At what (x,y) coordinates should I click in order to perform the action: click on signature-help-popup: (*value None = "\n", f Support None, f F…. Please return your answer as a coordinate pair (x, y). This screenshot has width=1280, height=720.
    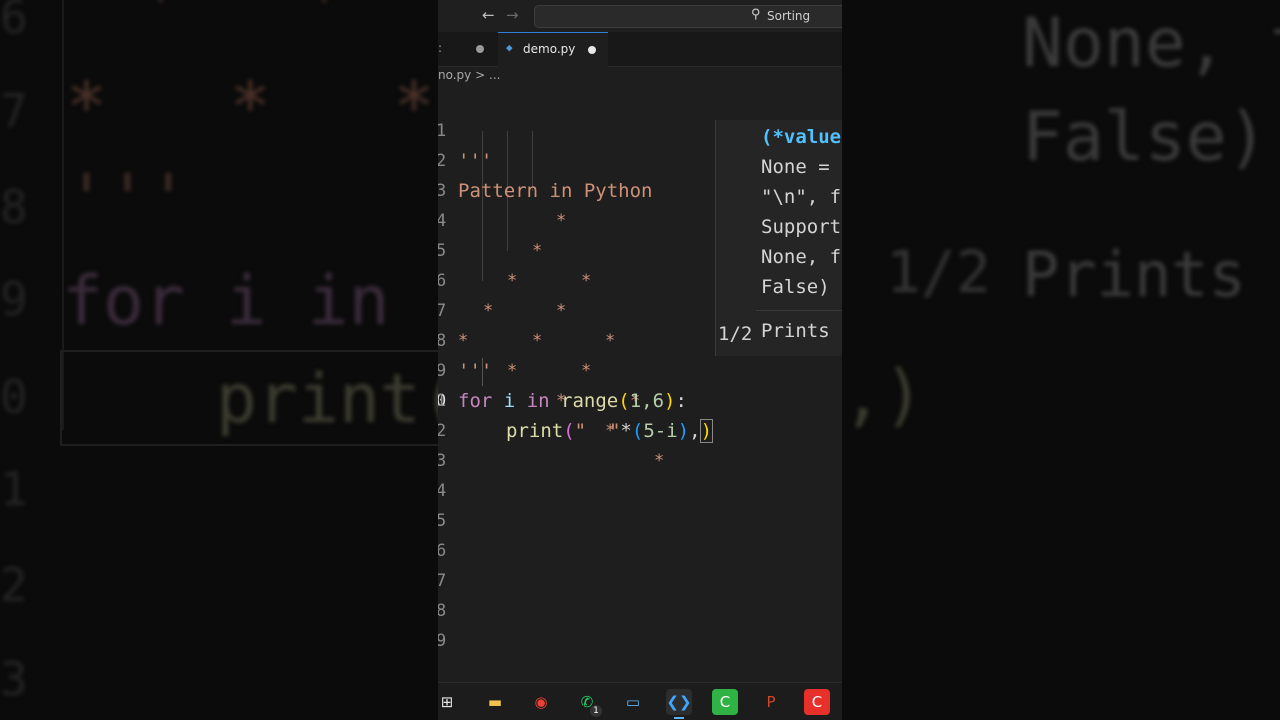
    Looking at the image, I should click on (778, 238).